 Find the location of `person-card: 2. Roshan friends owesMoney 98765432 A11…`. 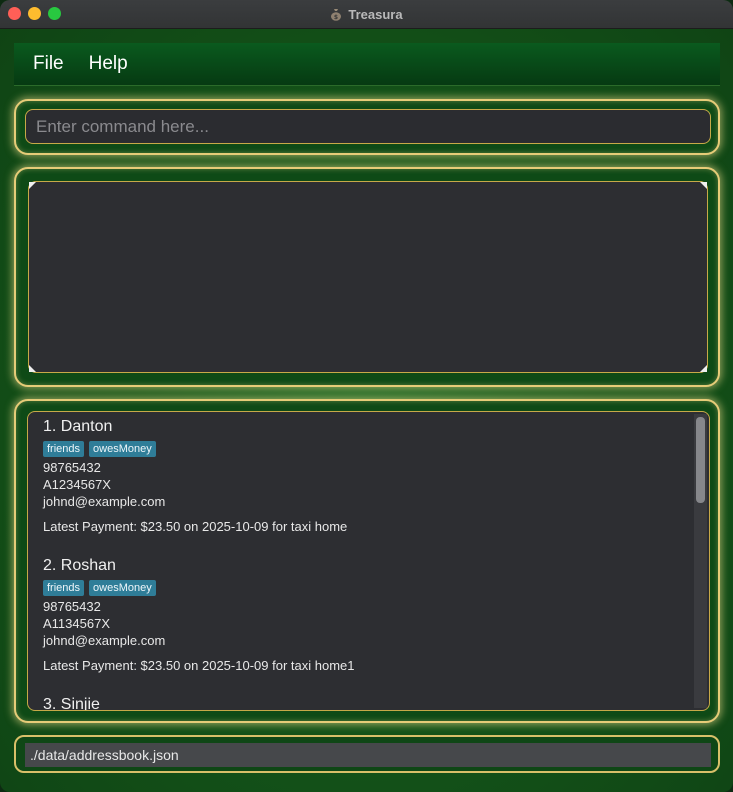

person-card: 2. Roshan friends owesMoney 98765432 A11… is located at coordinates (198, 615).